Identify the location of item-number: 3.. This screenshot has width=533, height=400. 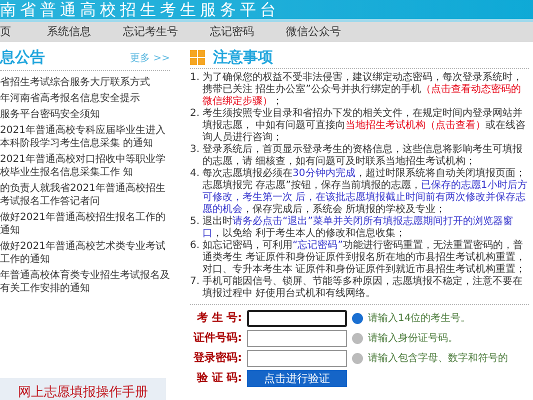
(195, 150).